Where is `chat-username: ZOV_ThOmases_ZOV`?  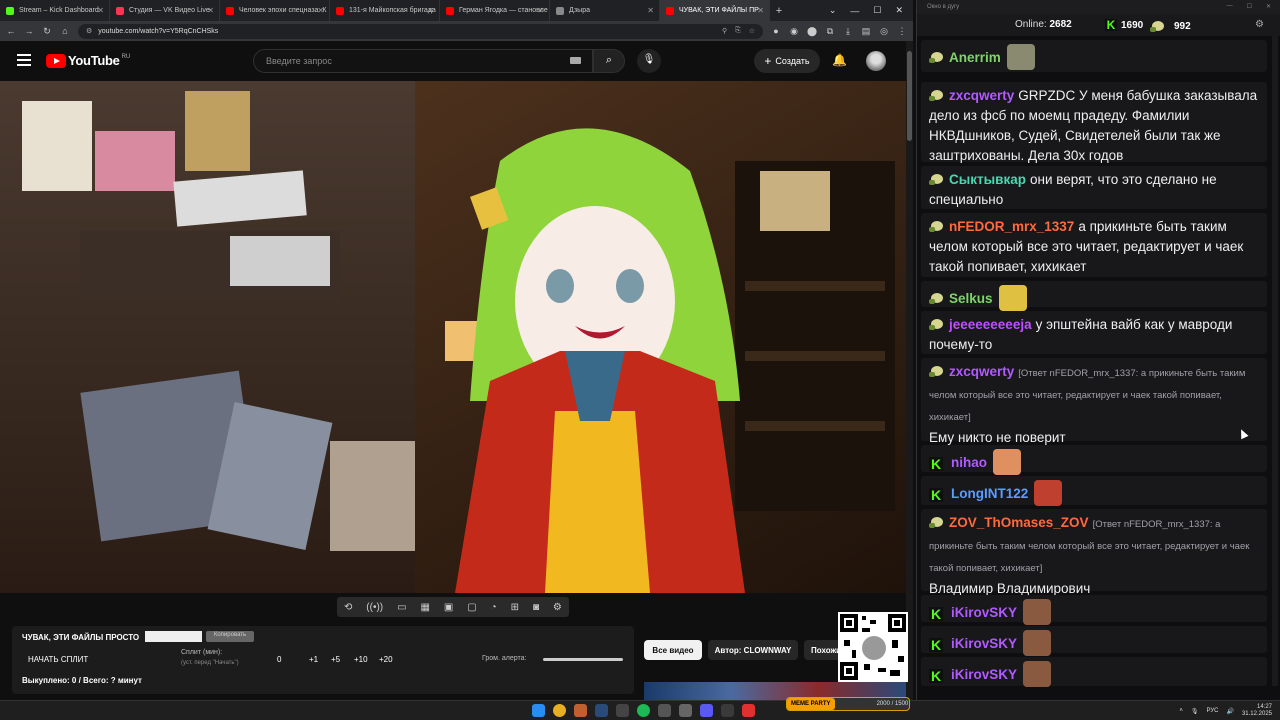 chat-username: ZOV_ThOmases_ZOV is located at coordinates (1019, 522).